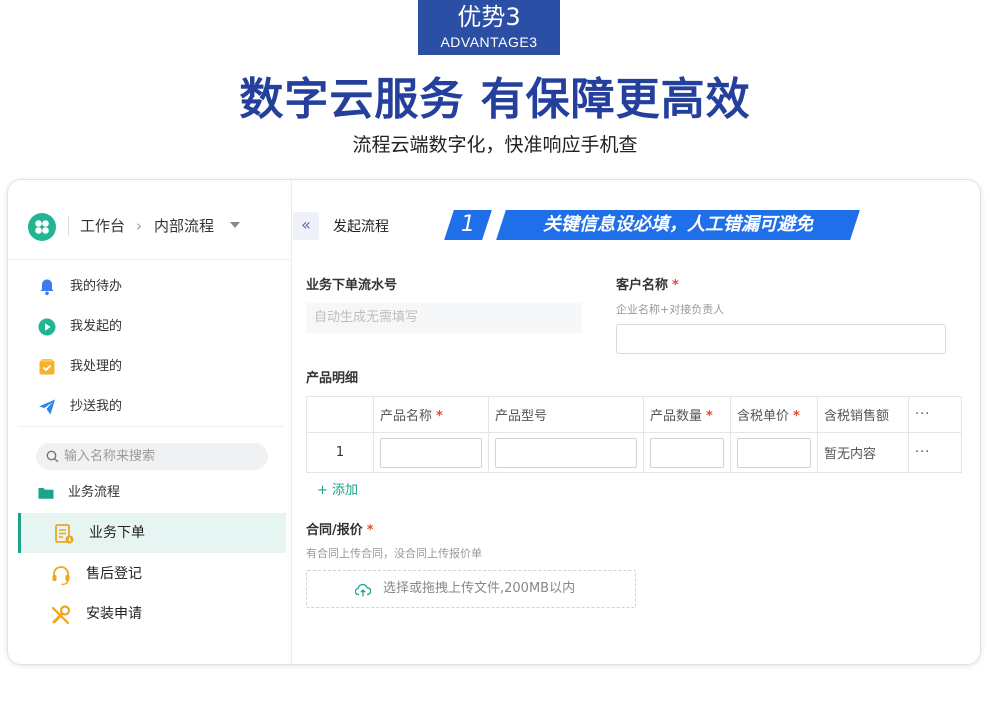  I want to click on inbox-icon, so click(47, 367).